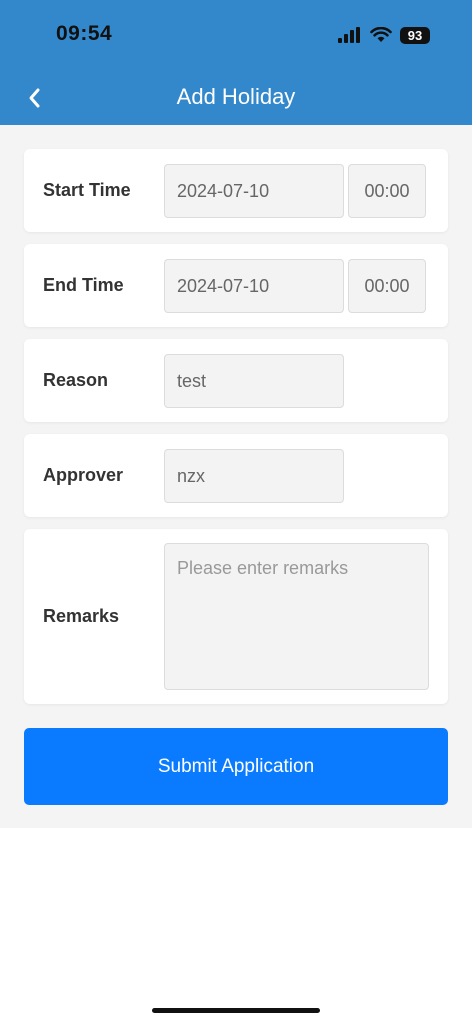 This screenshot has height=1024, width=472. I want to click on end-date-input, so click(254, 286).